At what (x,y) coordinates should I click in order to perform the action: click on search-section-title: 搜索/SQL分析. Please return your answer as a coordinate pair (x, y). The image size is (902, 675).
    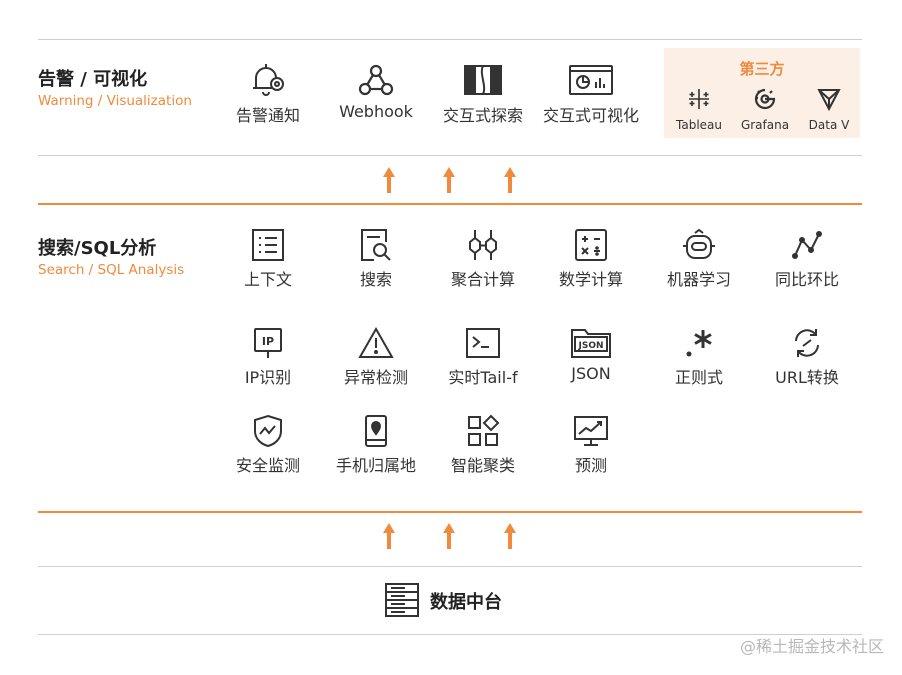
    Looking at the image, I should click on (97, 248).